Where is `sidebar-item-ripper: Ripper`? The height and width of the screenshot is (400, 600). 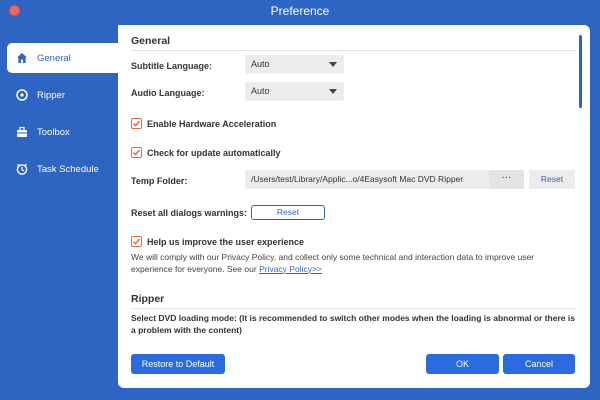
sidebar-item-ripper: Ripper is located at coordinates (59, 95).